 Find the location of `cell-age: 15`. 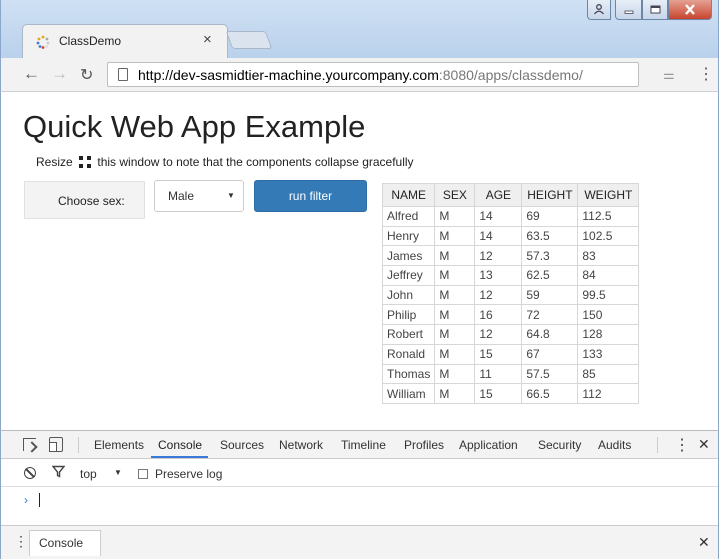

cell-age: 15 is located at coordinates (498, 354).